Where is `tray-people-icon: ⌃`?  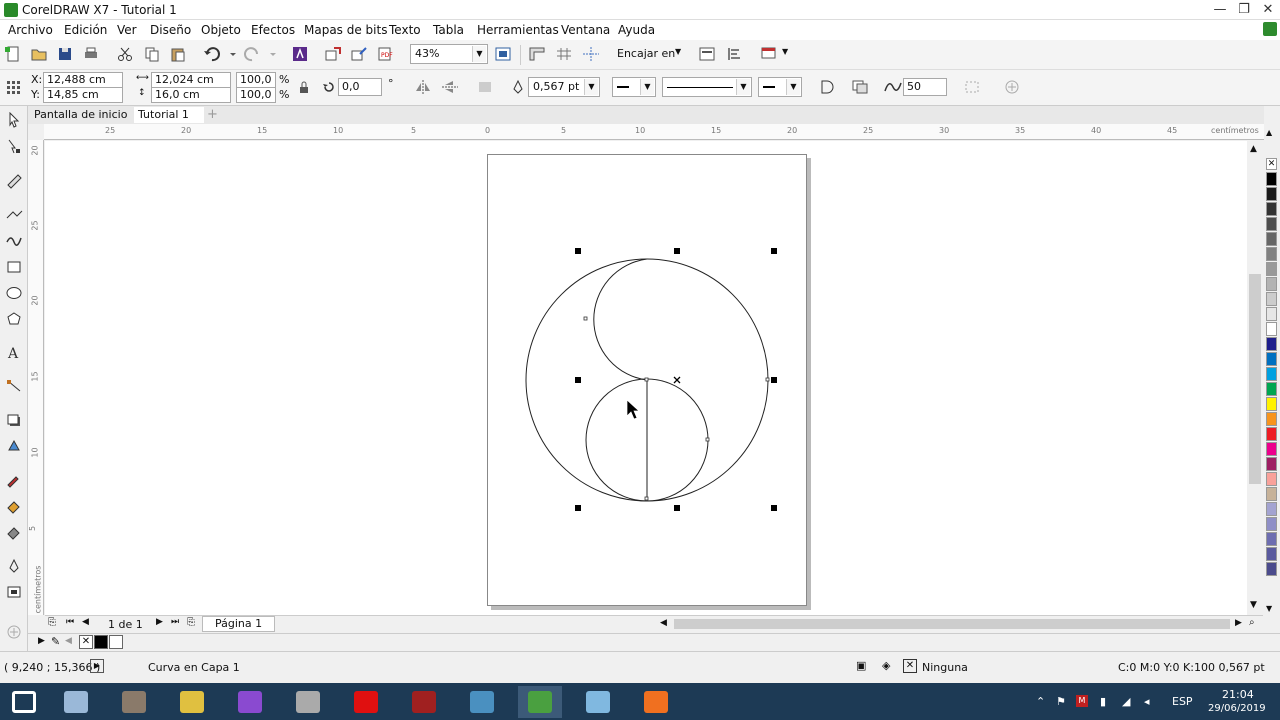 tray-people-icon: ⌃ is located at coordinates (1040, 701).